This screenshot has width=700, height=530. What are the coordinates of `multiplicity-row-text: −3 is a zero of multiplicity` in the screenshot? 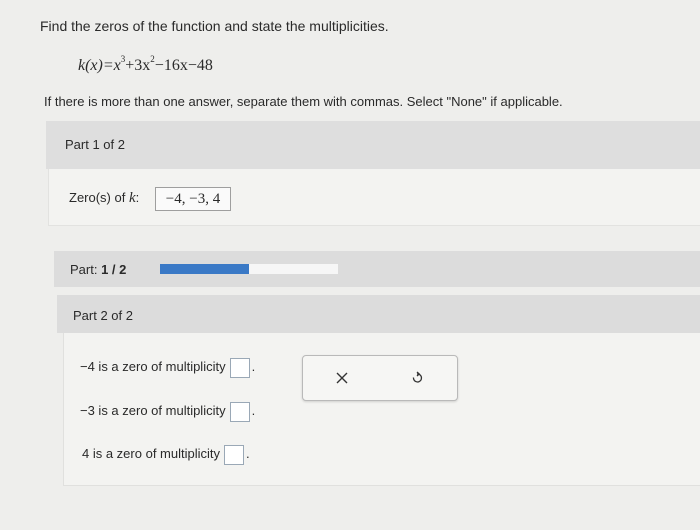 It's located at (153, 410).